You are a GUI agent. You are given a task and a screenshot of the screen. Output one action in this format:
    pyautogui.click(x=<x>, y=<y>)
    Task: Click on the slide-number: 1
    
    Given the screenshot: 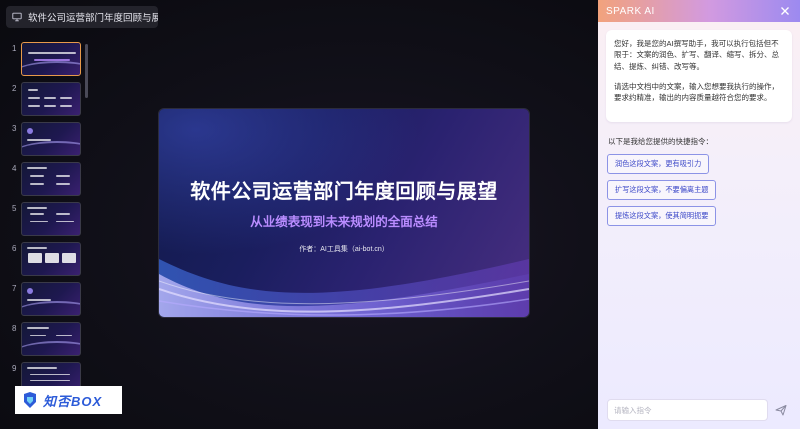 What is the action you would take?
    pyautogui.click(x=14, y=48)
    